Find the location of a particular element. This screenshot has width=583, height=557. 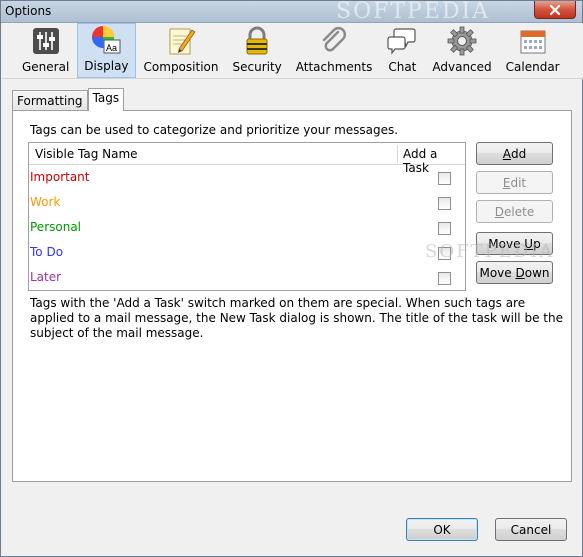

tab-formatting: Formatting is located at coordinates (50, 101).